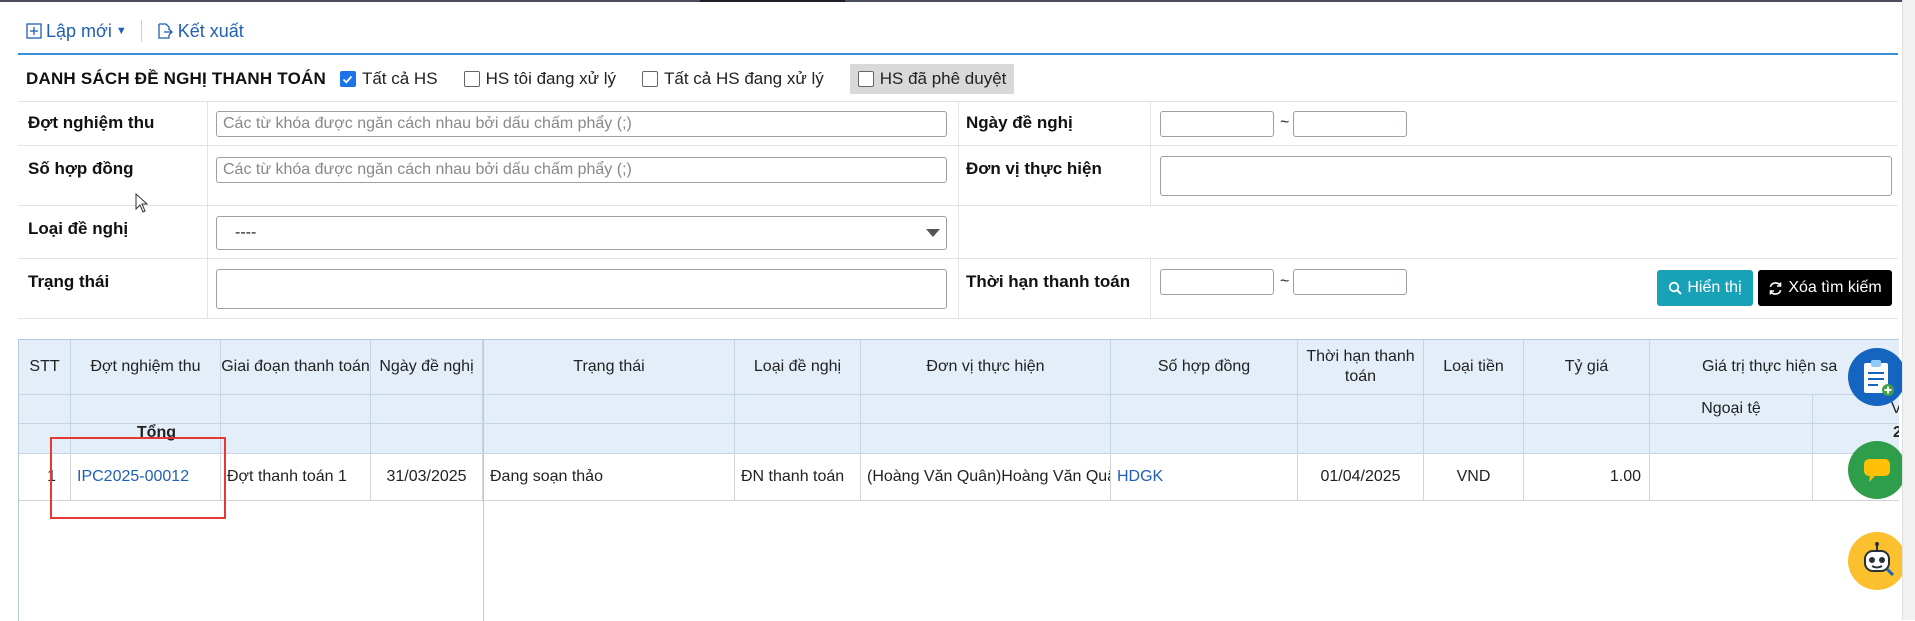  I want to click on acceptance-label: Đợt nghiệm thu, so click(91, 122).